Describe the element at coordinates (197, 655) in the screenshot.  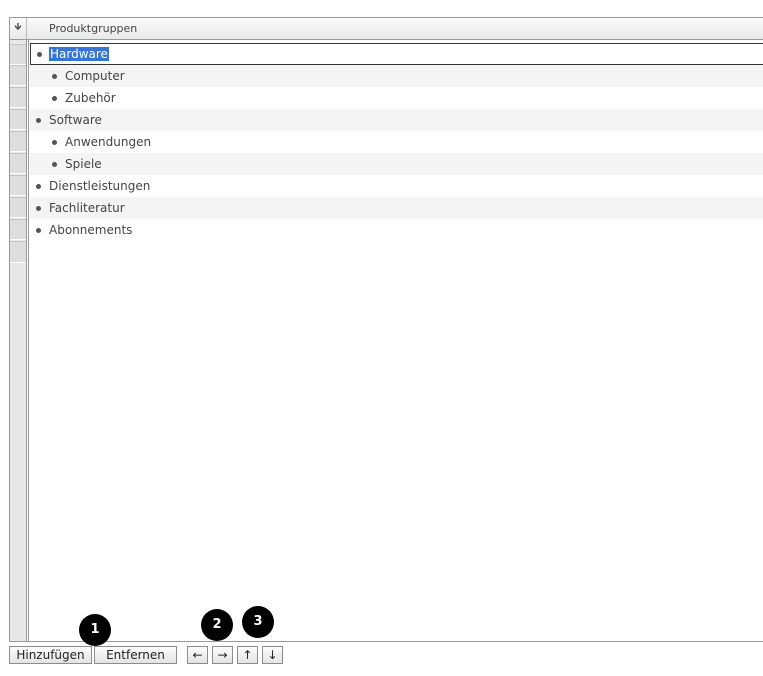
I see `move-left-button: ←` at that location.